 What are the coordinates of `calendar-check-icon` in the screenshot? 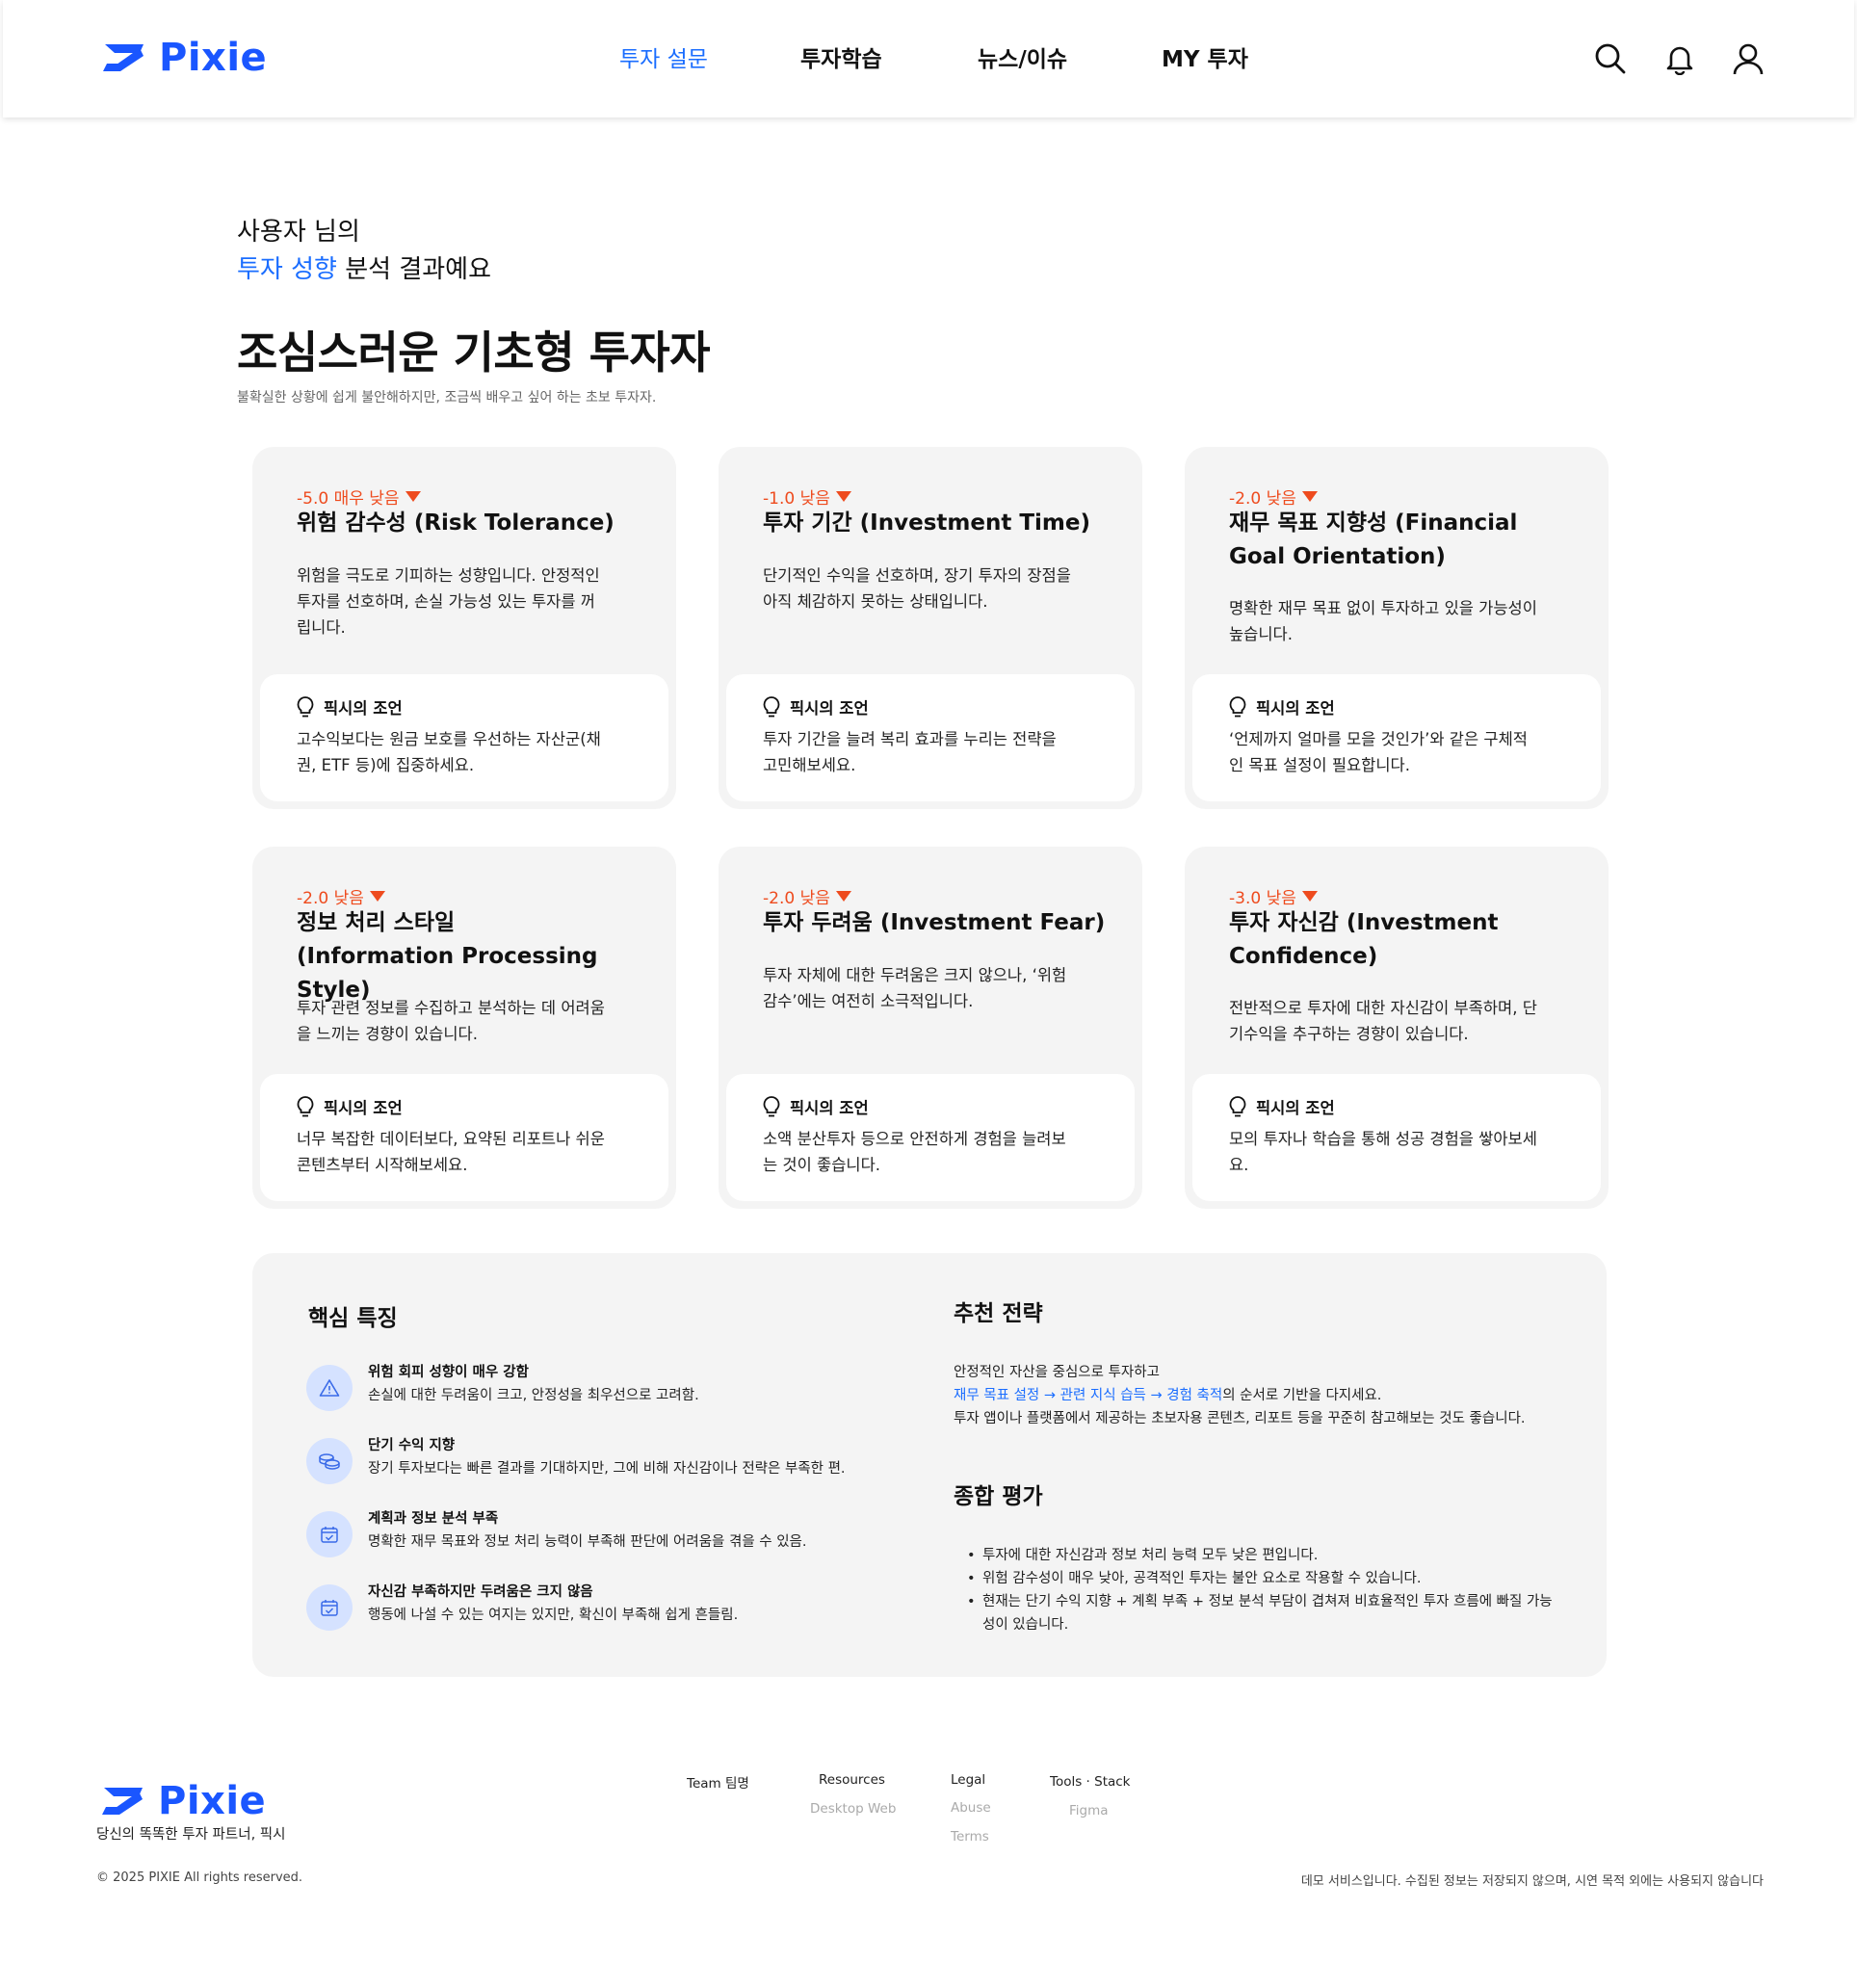 It's located at (329, 1534).